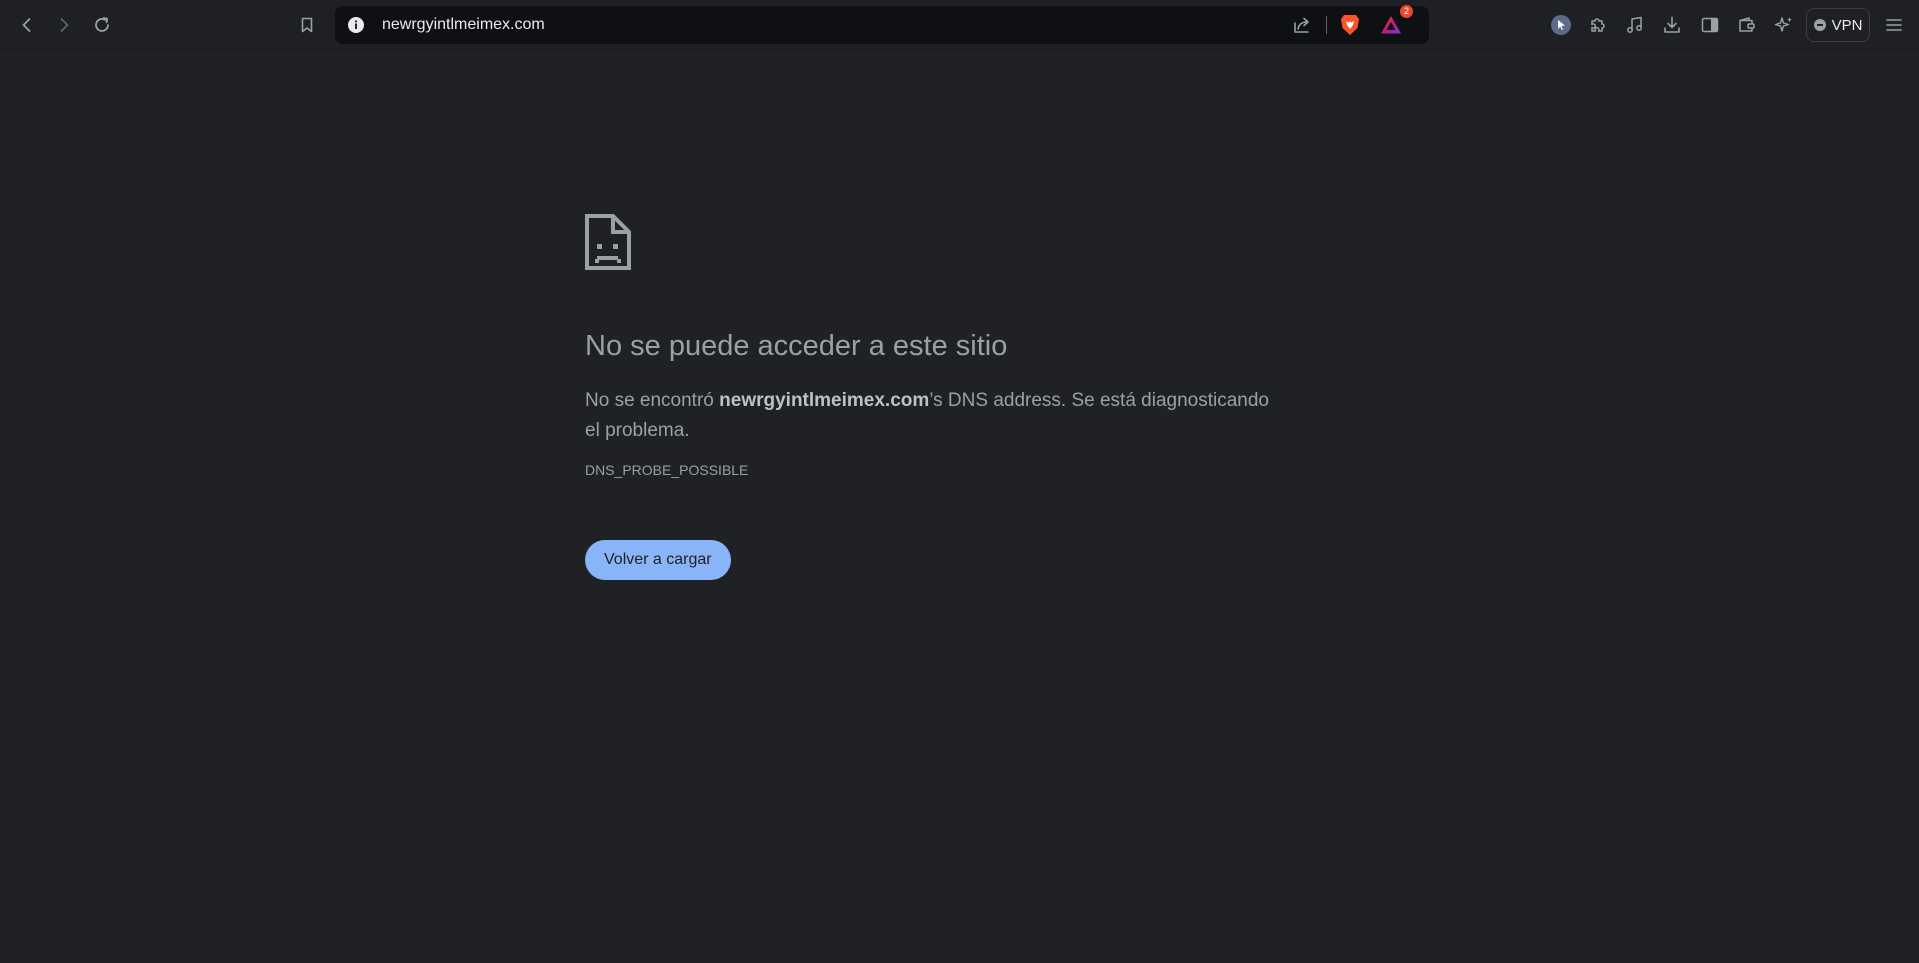 The width and height of the screenshot is (1919, 963). What do you see at coordinates (882, 24) in the screenshot?
I see `address-bar: newrgyintlmeimex.com 2` at bounding box center [882, 24].